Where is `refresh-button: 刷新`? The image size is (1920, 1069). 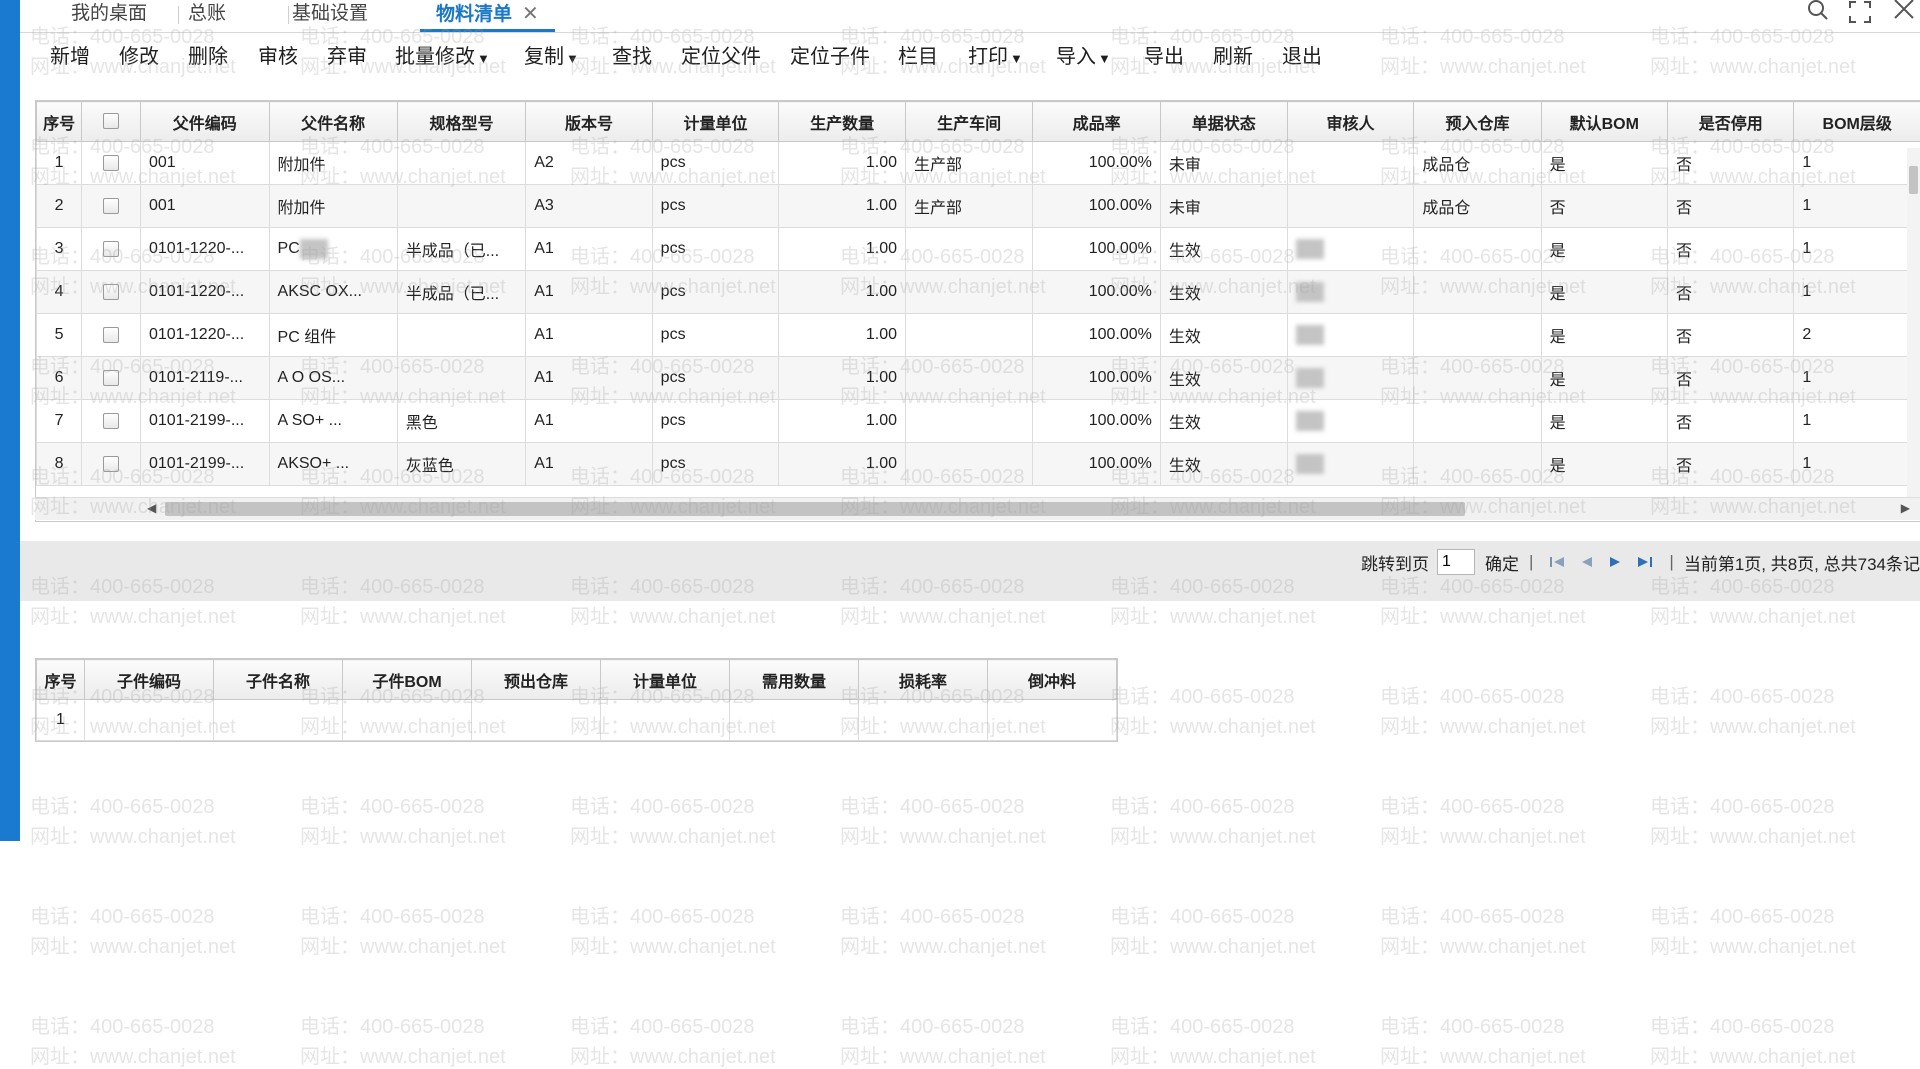 refresh-button: 刷新 is located at coordinates (1233, 57).